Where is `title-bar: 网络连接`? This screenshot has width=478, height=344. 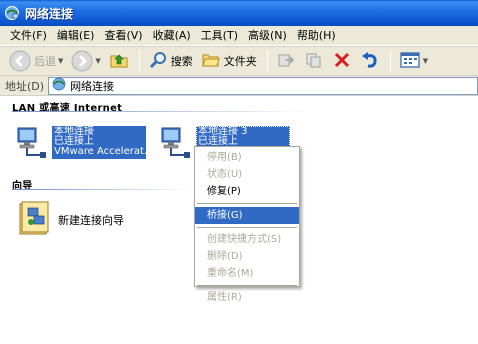 title-bar: 网络连接 is located at coordinates (239, 13).